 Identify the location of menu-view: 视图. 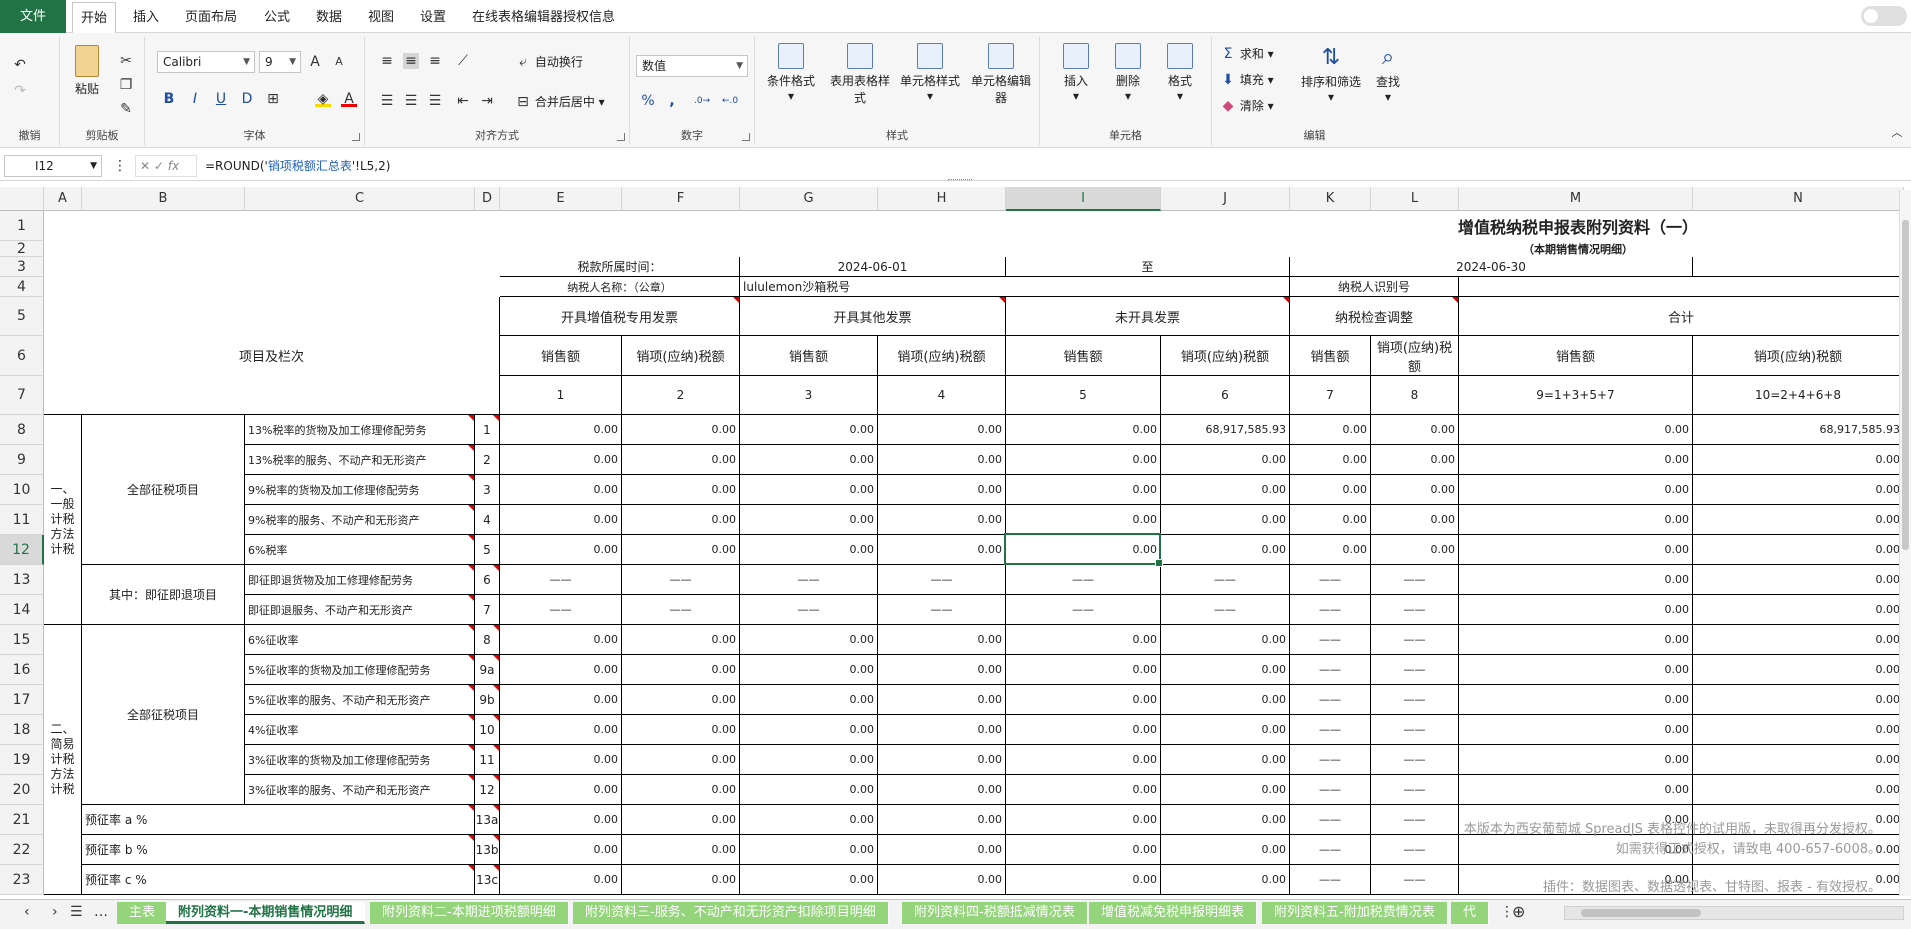
(381, 16).